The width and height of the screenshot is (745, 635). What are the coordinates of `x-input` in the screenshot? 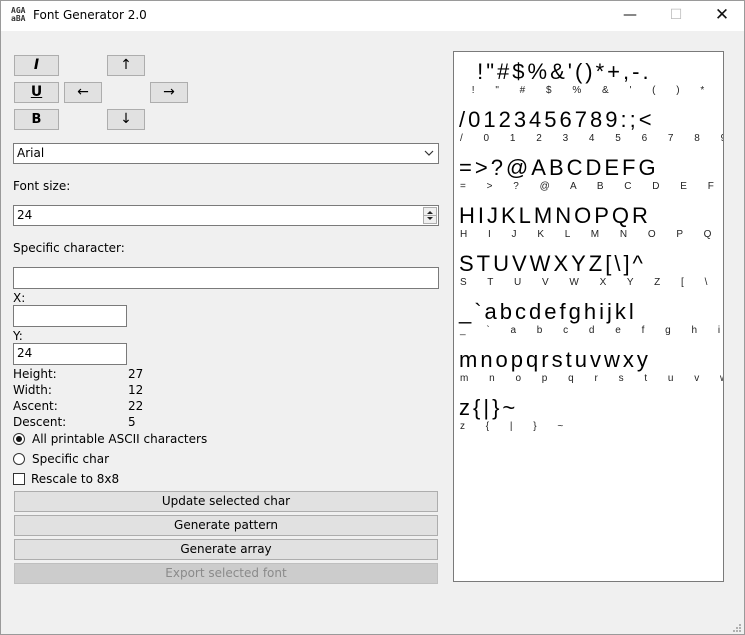 It's located at (70, 316).